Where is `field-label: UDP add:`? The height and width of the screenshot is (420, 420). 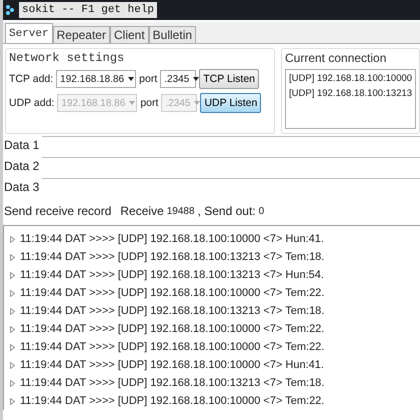 field-label: UDP add: is located at coordinates (31, 103).